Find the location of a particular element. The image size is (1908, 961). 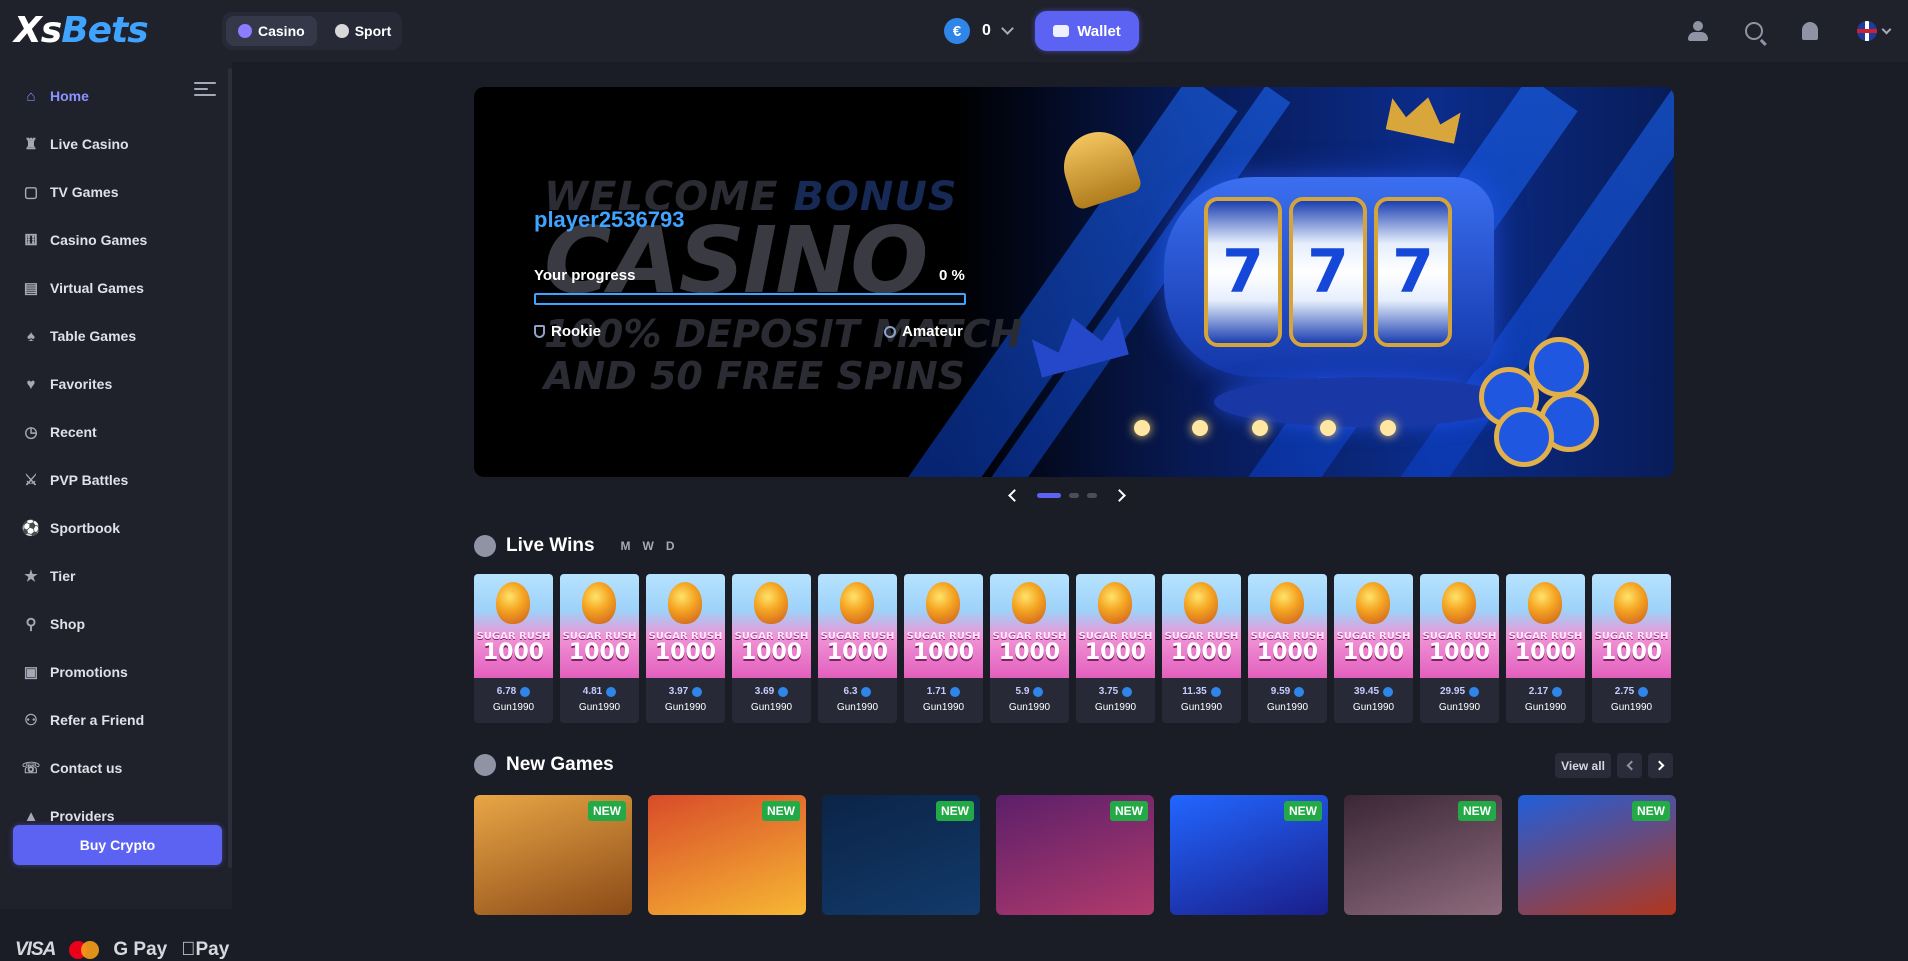

live-win-card: SUGAR RUSH 1000 2.75 Gun1990 is located at coordinates (1631, 648).